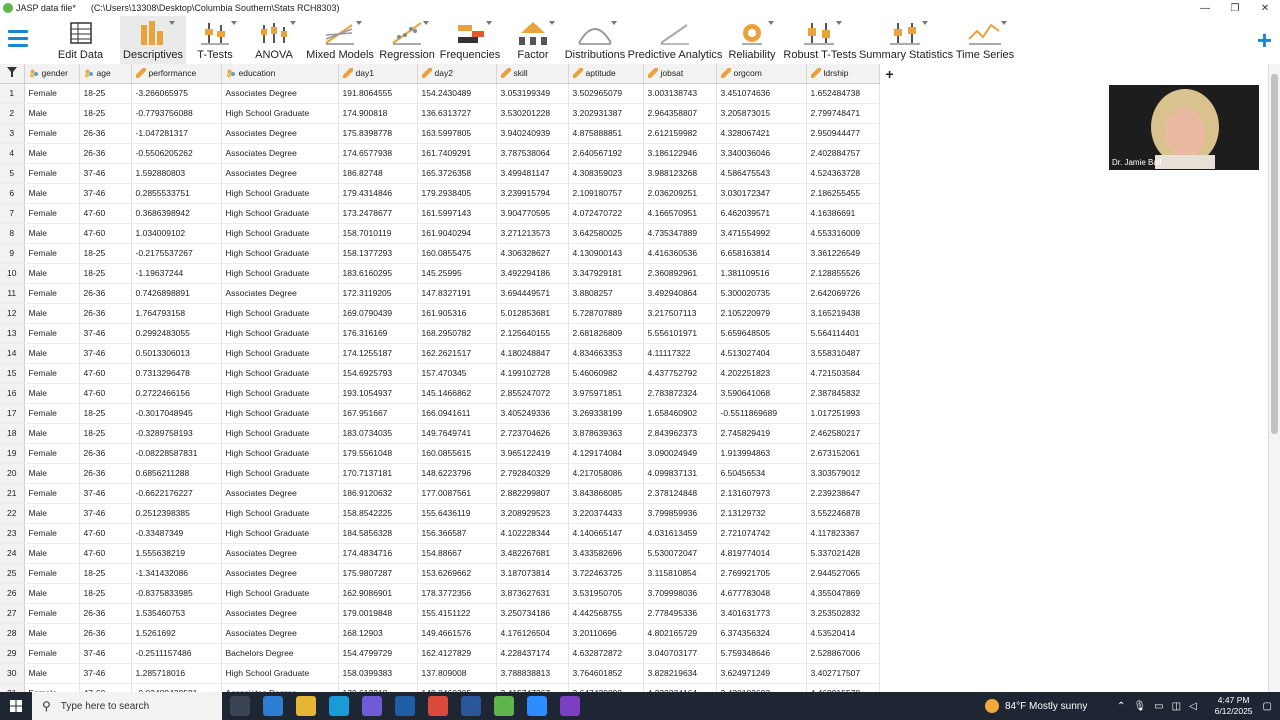  Describe the element at coordinates (1265, 8) in the screenshot. I see `close-button: ✕` at that location.